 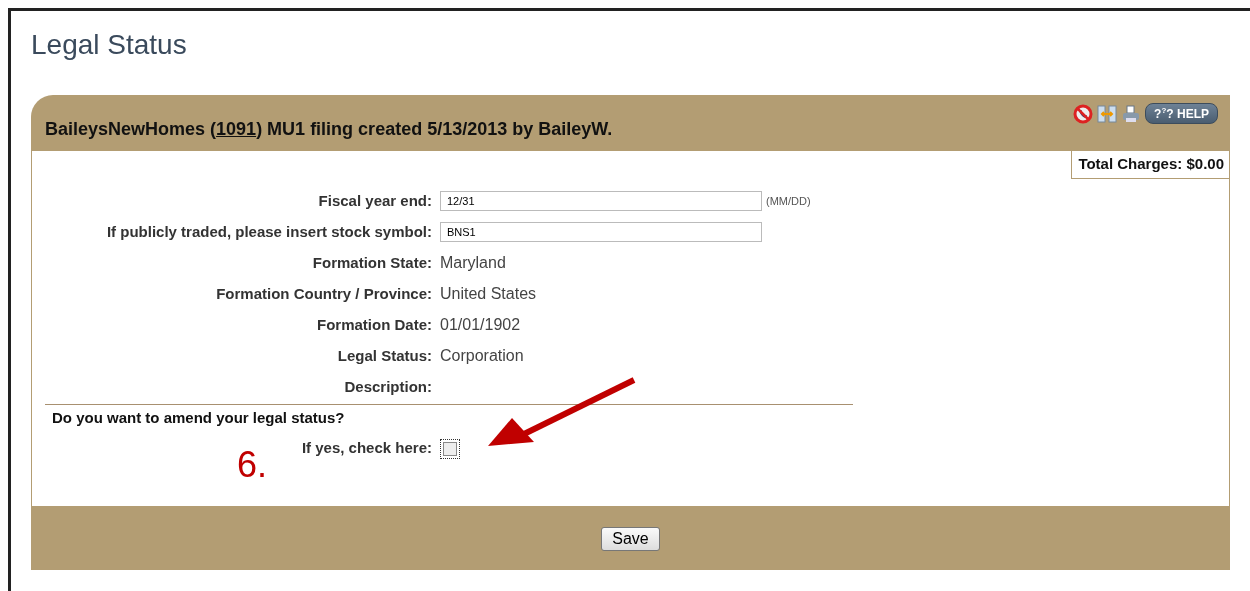 I want to click on field-label: Fiscal year end:, so click(x=374, y=201).